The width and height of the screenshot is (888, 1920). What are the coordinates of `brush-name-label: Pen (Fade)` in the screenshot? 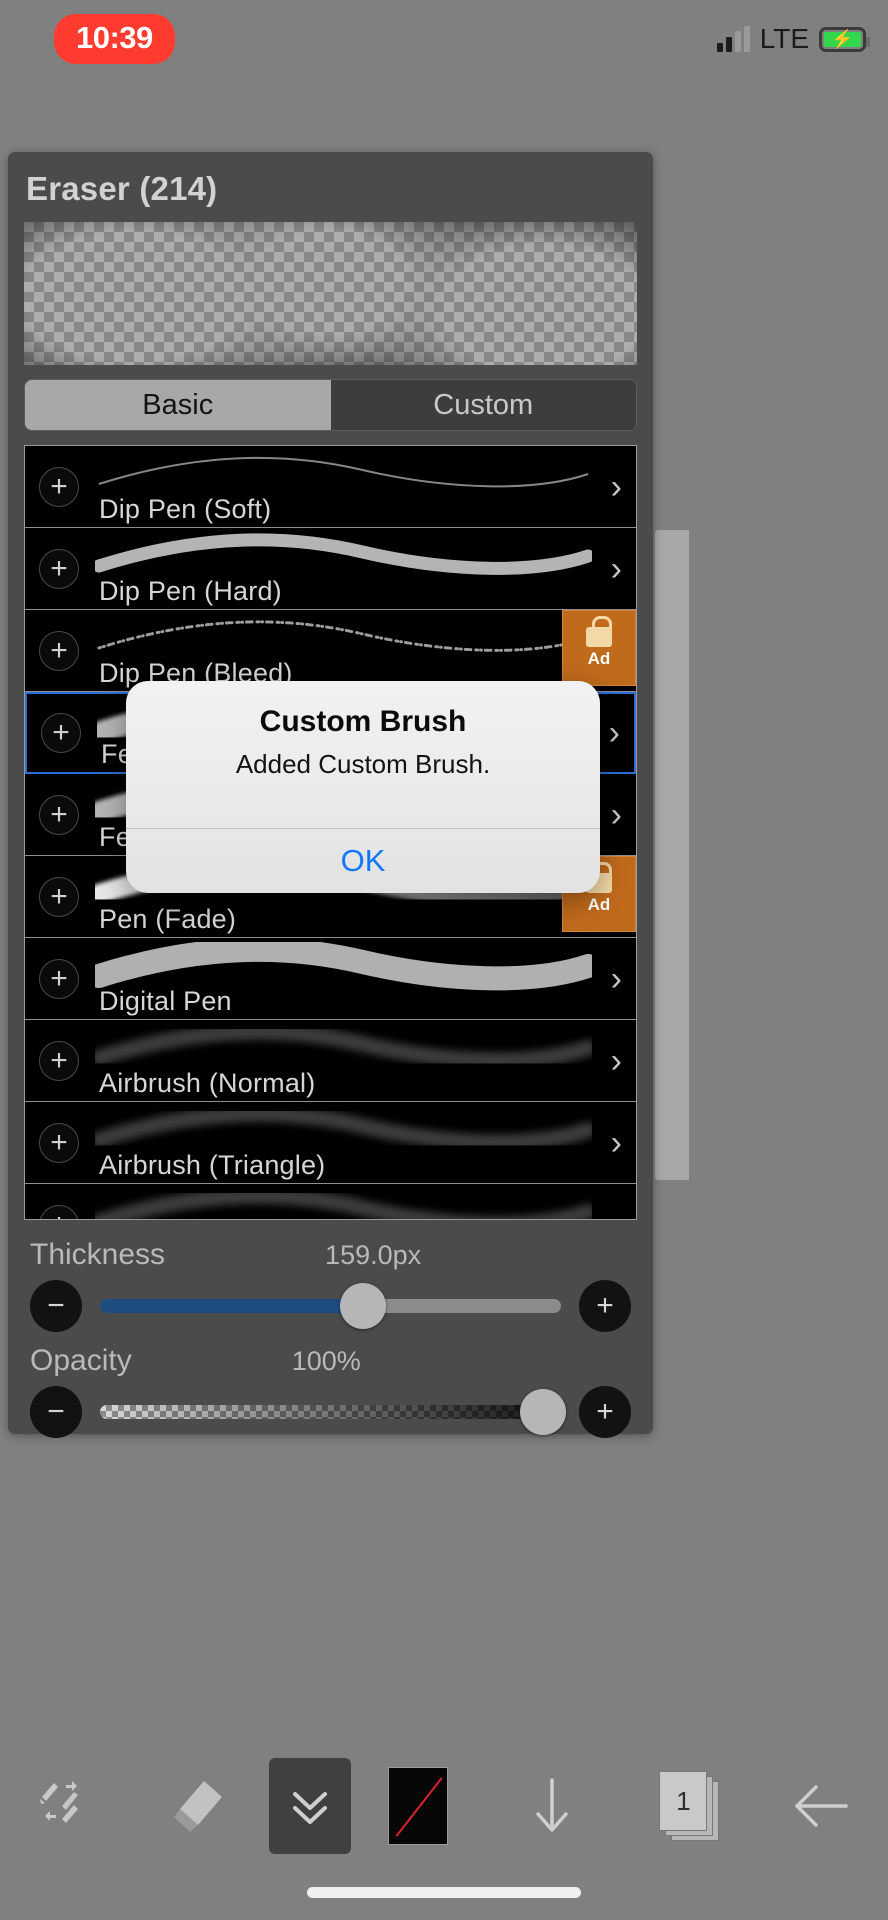 It's located at (168, 919).